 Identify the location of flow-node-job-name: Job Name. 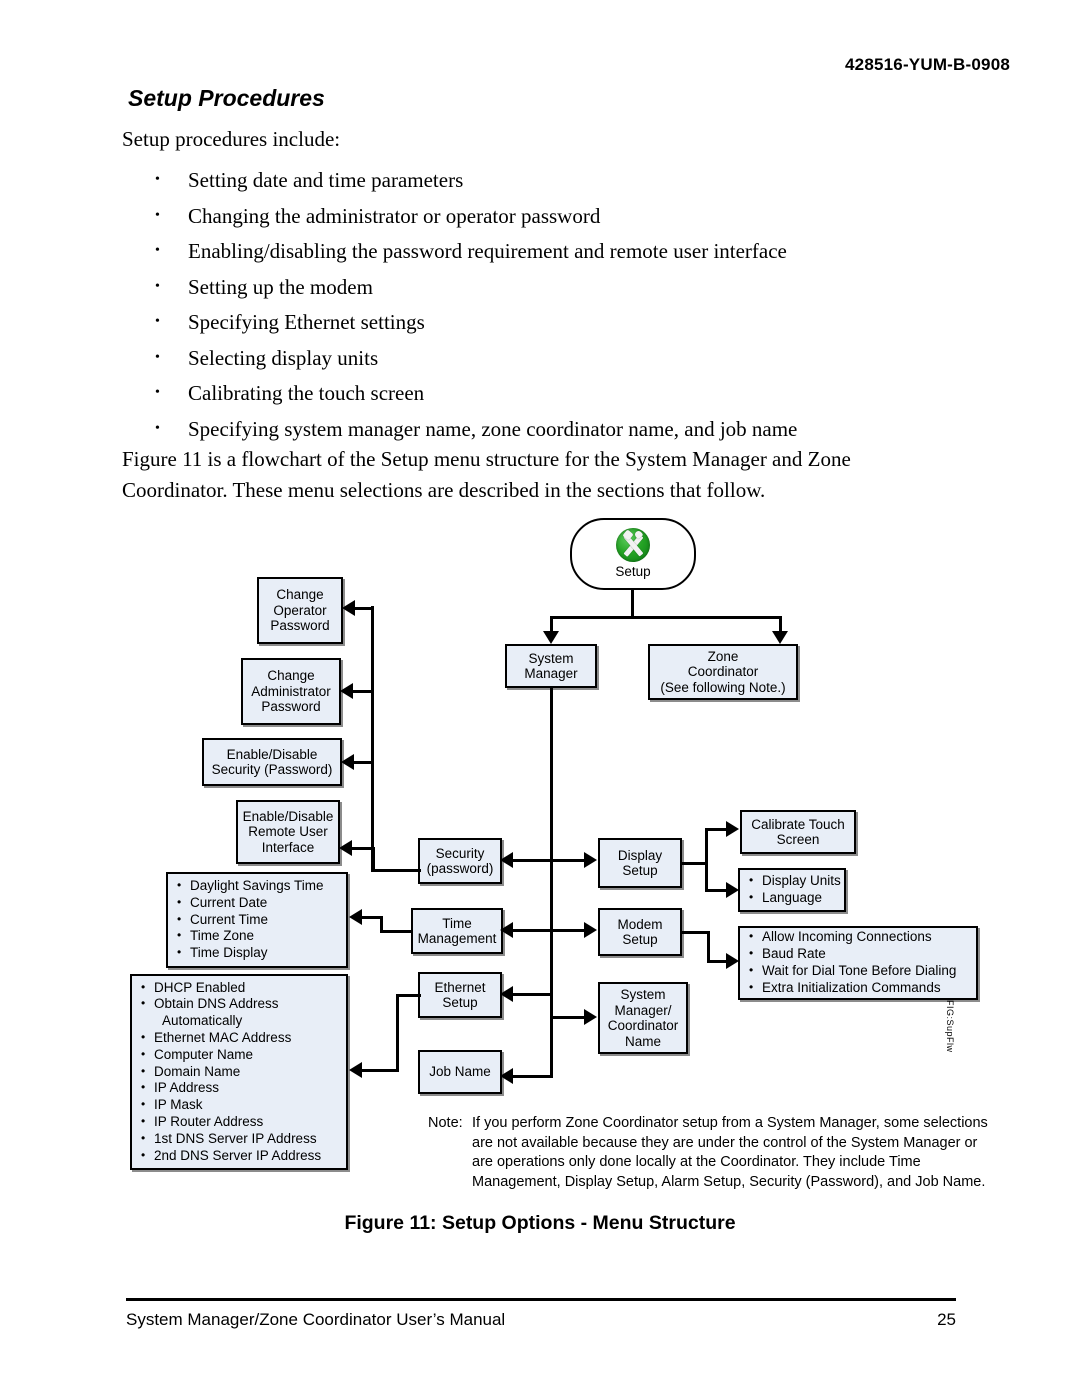
(460, 1072).